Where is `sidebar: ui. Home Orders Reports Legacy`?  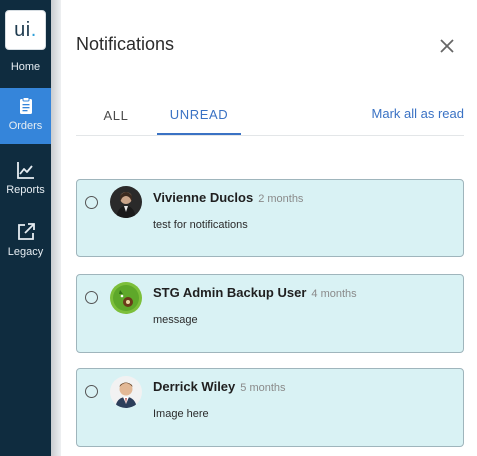 sidebar: ui. Home Orders Reports Legacy is located at coordinates (25, 228).